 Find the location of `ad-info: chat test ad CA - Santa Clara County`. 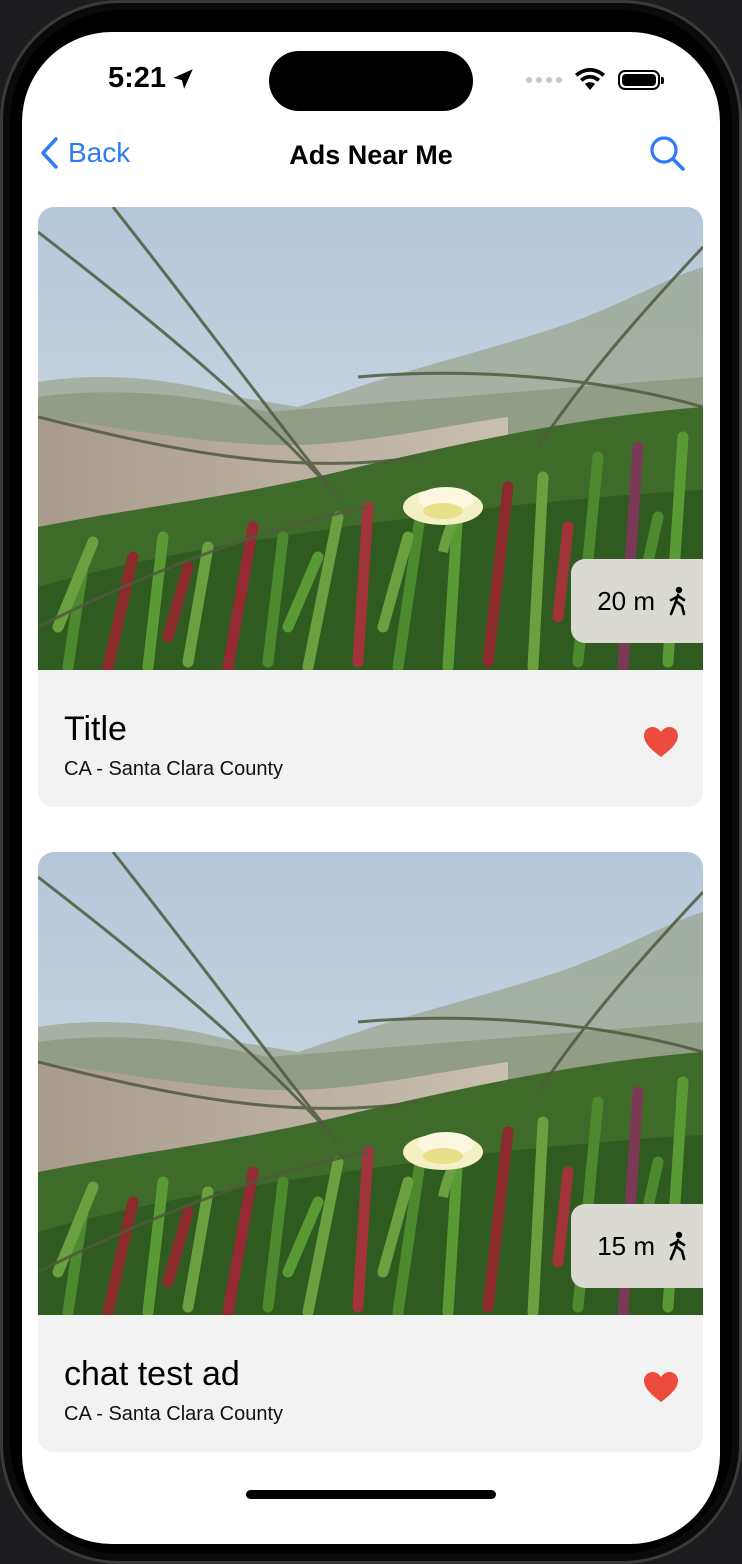

ad-info: chat test ad CA - Santa Clara County is located at coordinates (370, 1383).